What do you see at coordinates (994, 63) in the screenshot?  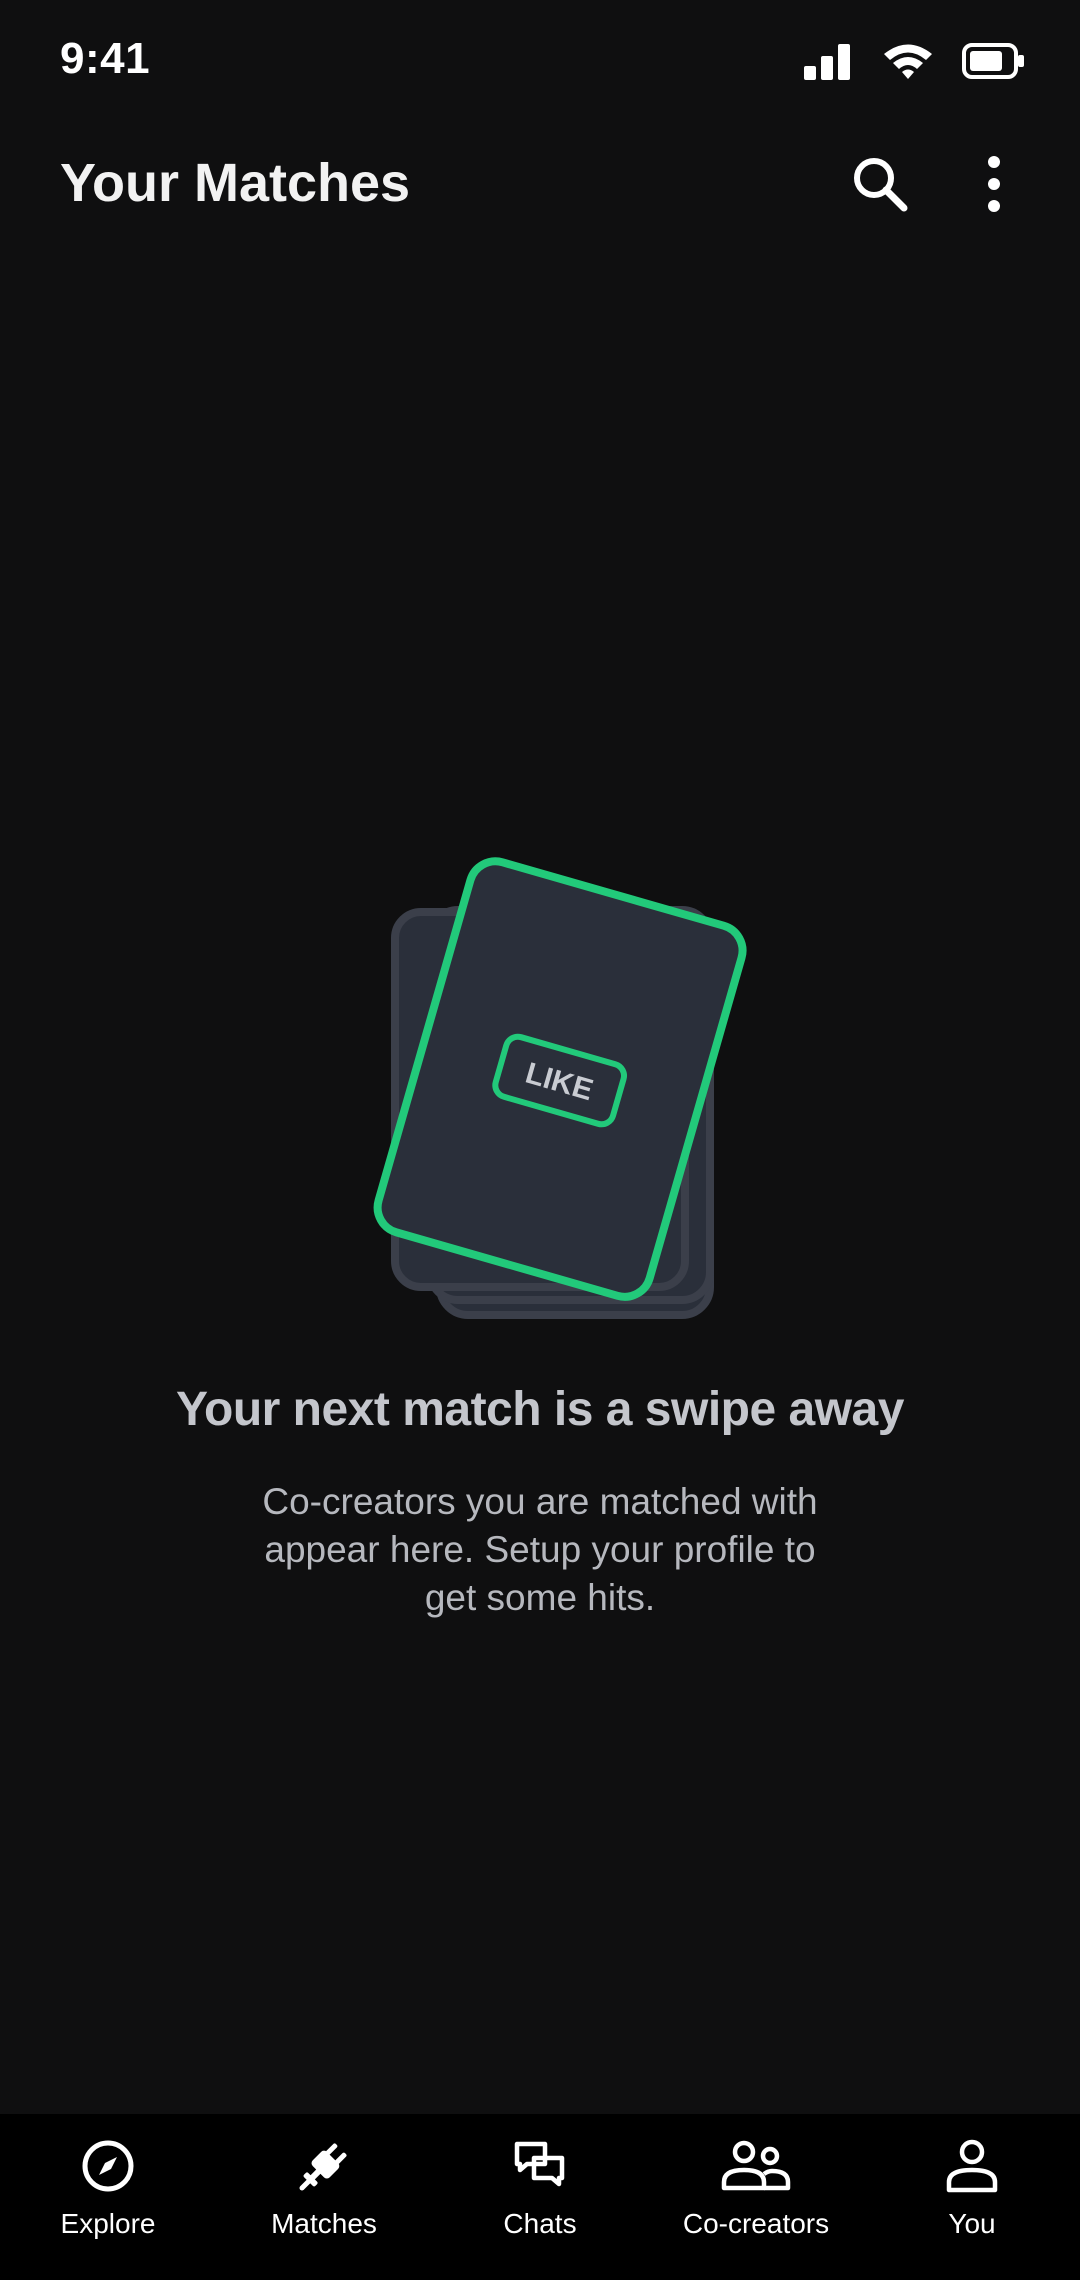 I see `battery-icon` at bounding box center [994, 63].